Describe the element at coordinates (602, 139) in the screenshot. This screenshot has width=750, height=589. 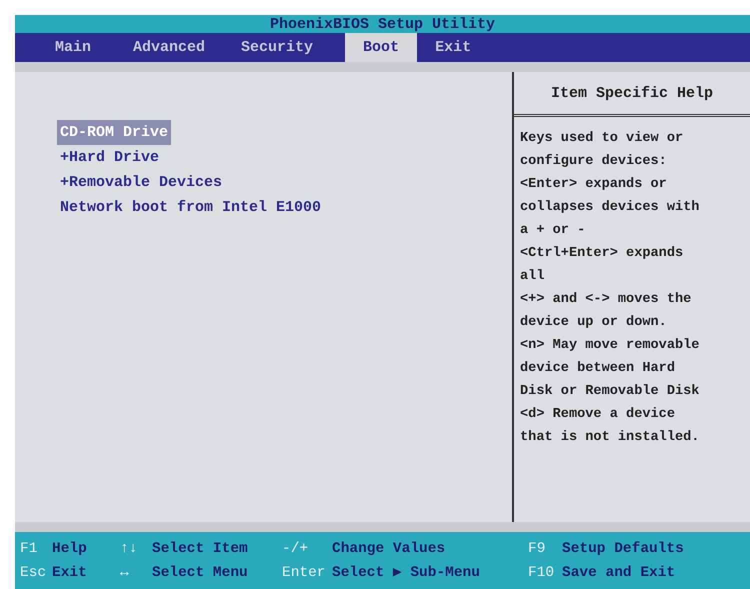
I see `help-text-line: Keys used to view or` at that location.